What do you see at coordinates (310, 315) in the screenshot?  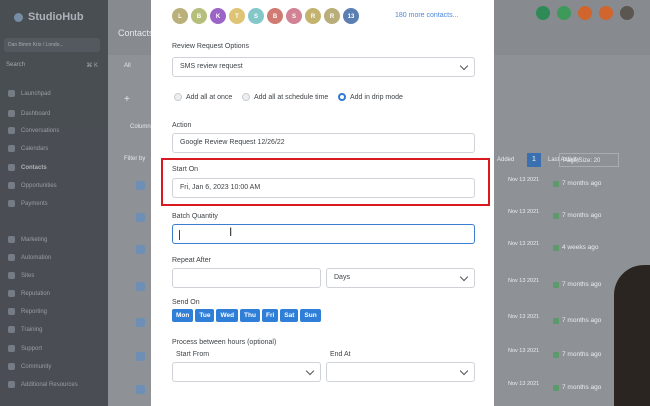 I see `day-toggle-sun: Sun` at bounding box center [310, 315].